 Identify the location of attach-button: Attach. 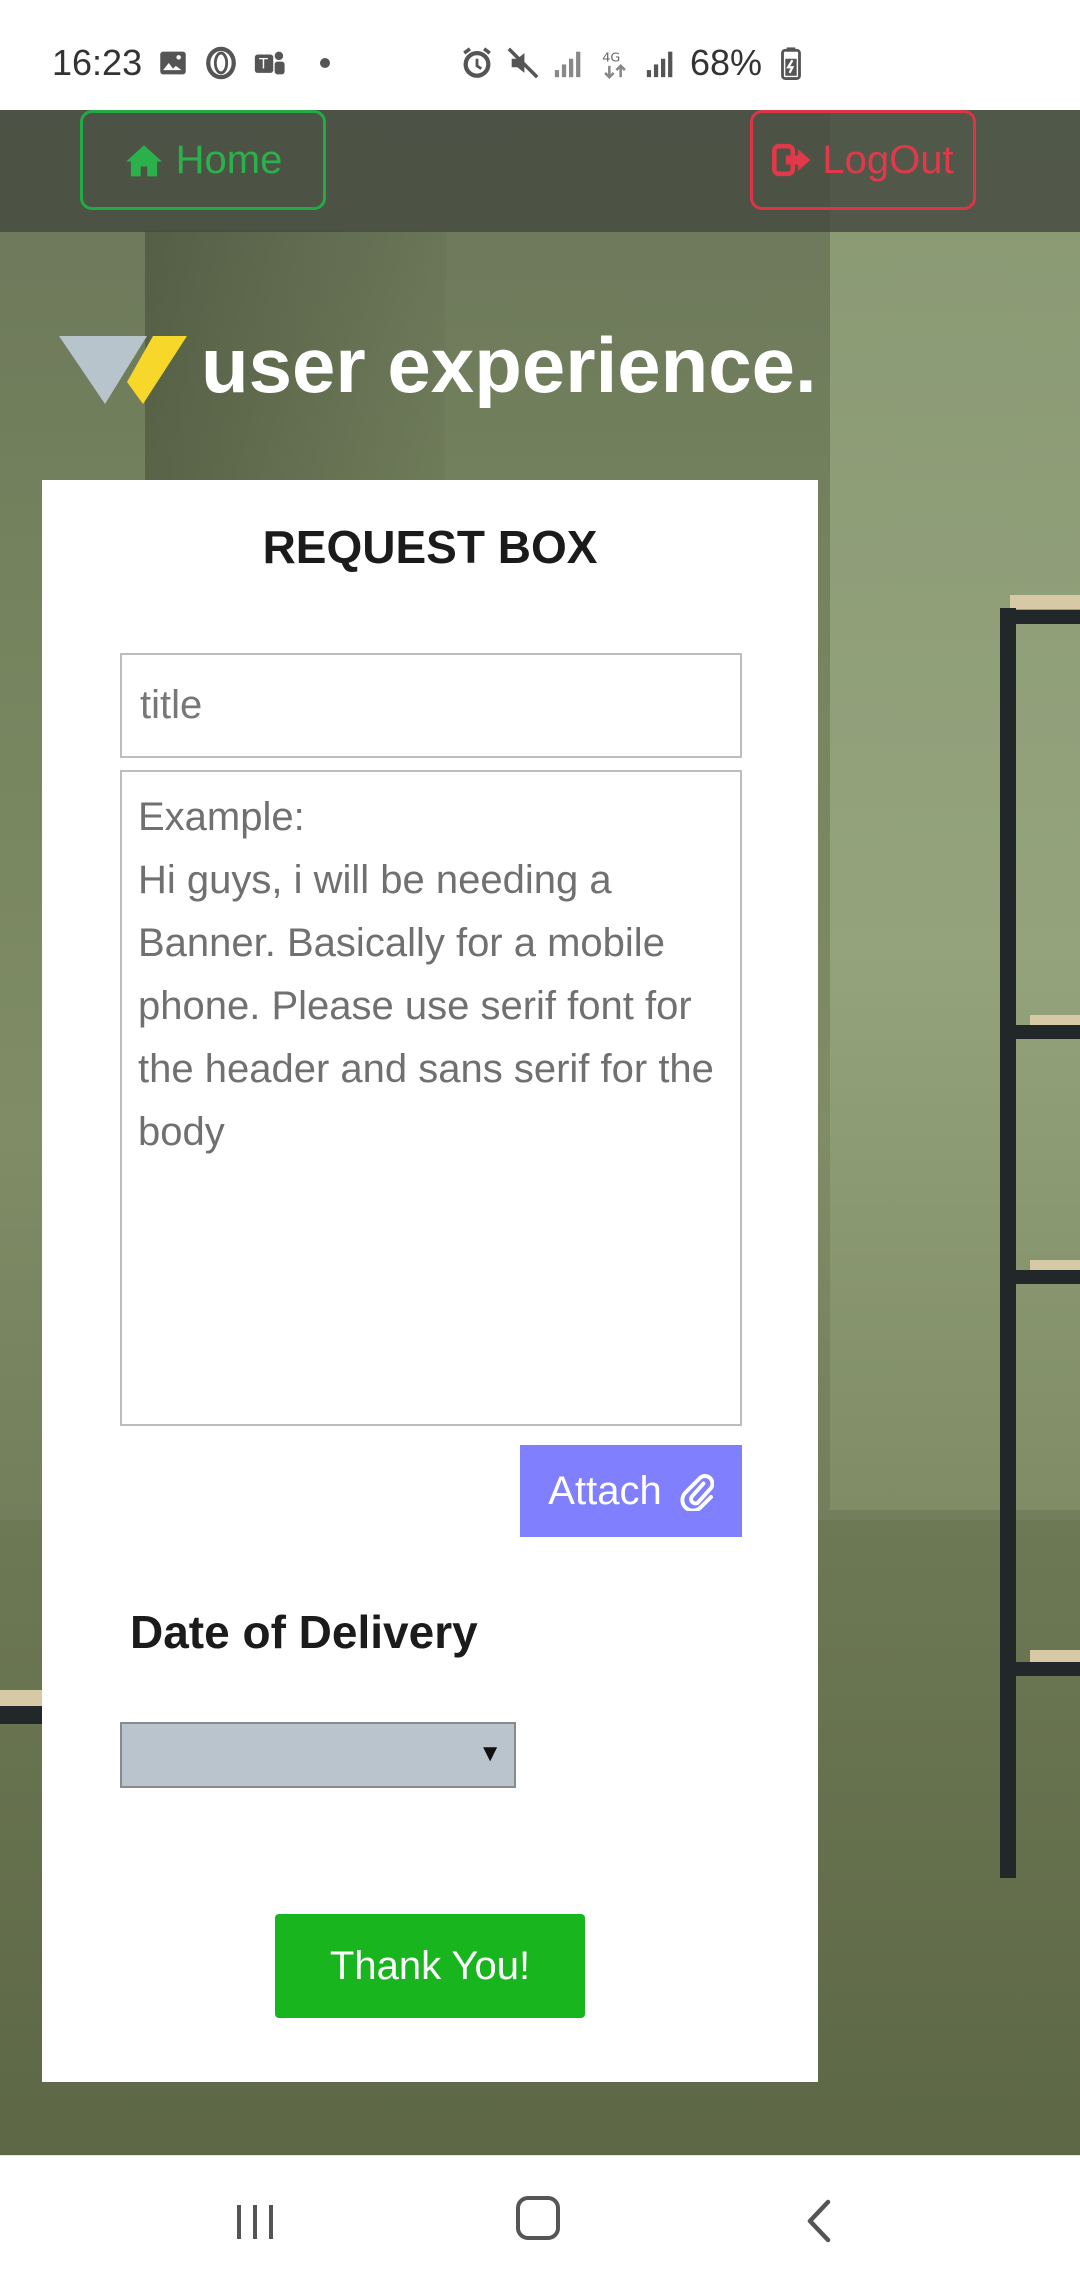
(631, 1491).